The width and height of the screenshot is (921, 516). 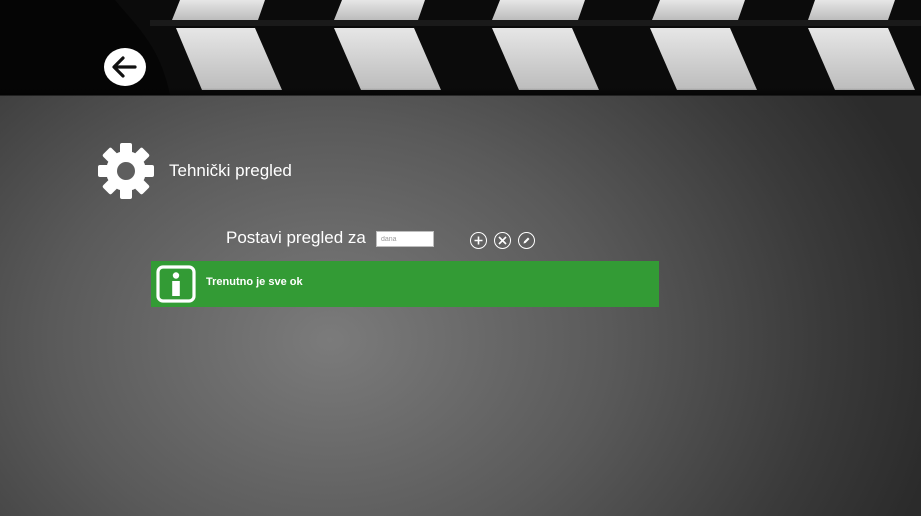 I want to click on status-bar: Trenutno je sve ok, so click(x=405, y=284).